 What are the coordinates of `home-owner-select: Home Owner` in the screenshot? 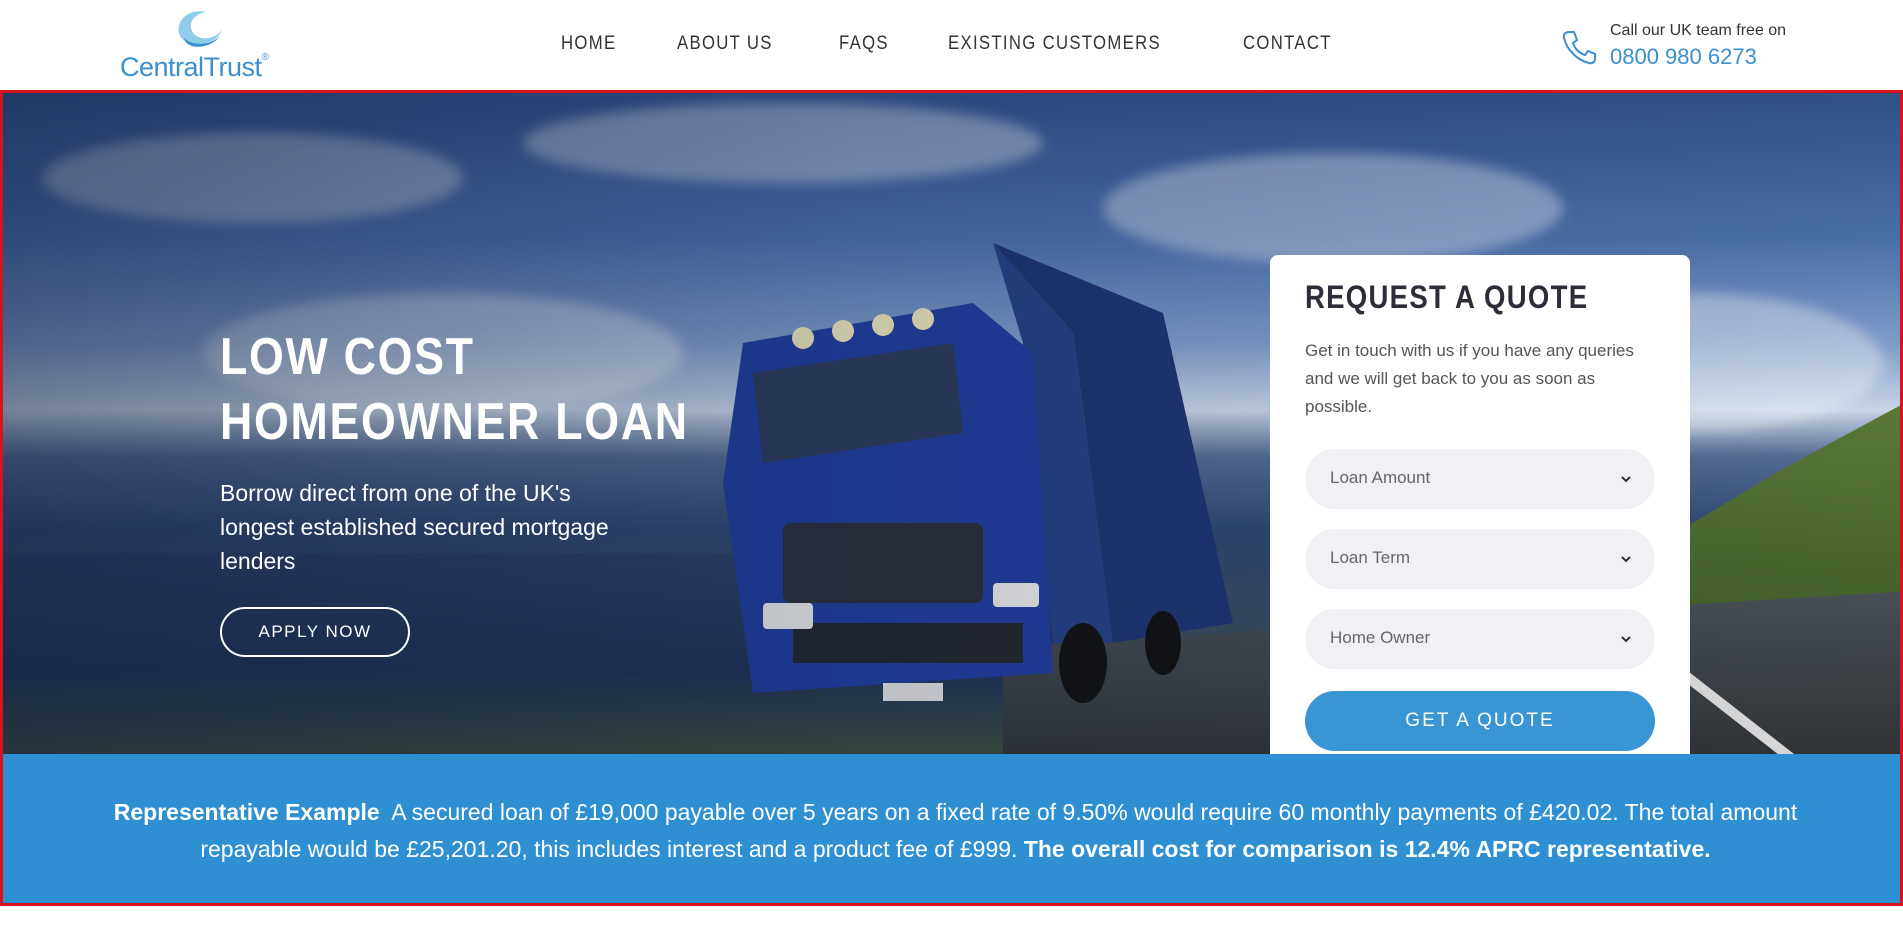 It's located at (1480, 639).